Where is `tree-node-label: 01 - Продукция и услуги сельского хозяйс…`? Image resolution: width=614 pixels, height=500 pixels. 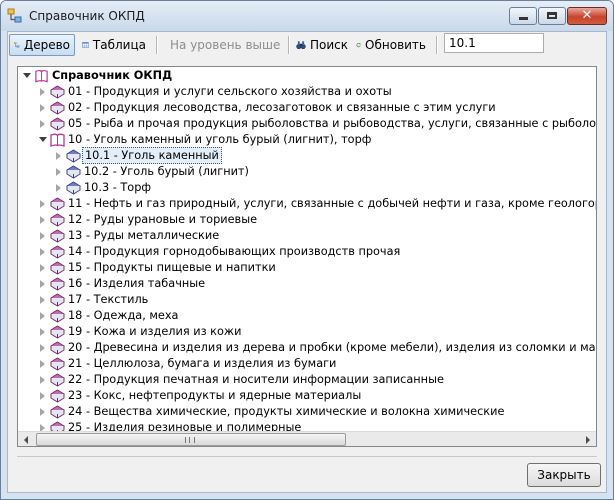 tree-node-label: 01 - Продукция и услуги сельского хозяйс… is located at coordinates (230, 91).